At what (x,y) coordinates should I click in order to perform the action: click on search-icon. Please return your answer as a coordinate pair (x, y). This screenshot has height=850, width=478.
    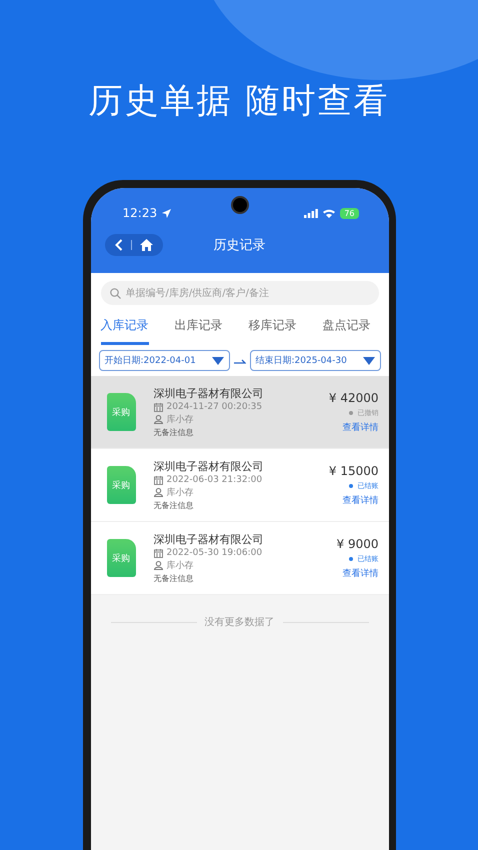
    Looking at the image, I should click on (115, 293).